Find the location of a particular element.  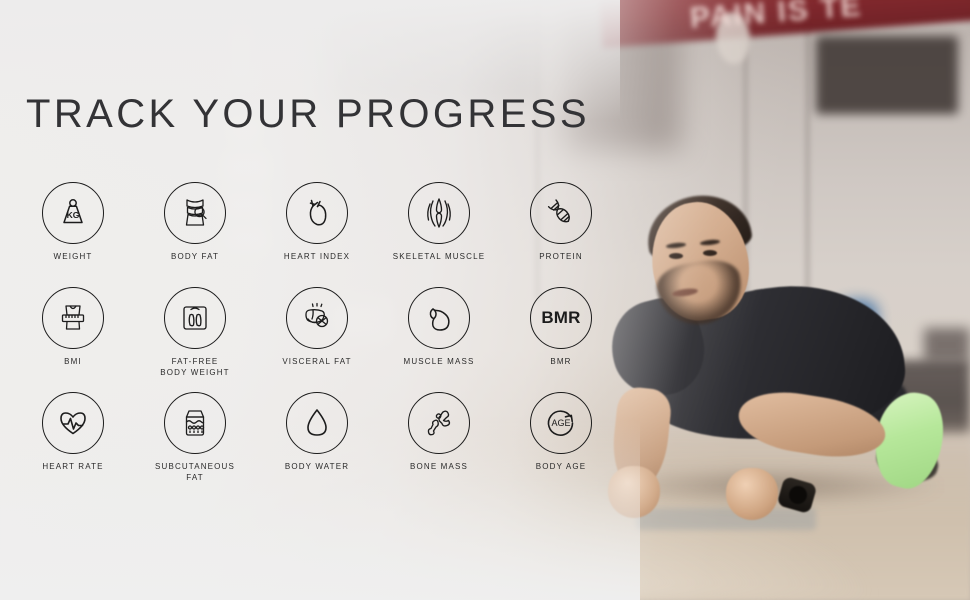

body-age-icon-text: AGE is located at coordinates (560, 423).